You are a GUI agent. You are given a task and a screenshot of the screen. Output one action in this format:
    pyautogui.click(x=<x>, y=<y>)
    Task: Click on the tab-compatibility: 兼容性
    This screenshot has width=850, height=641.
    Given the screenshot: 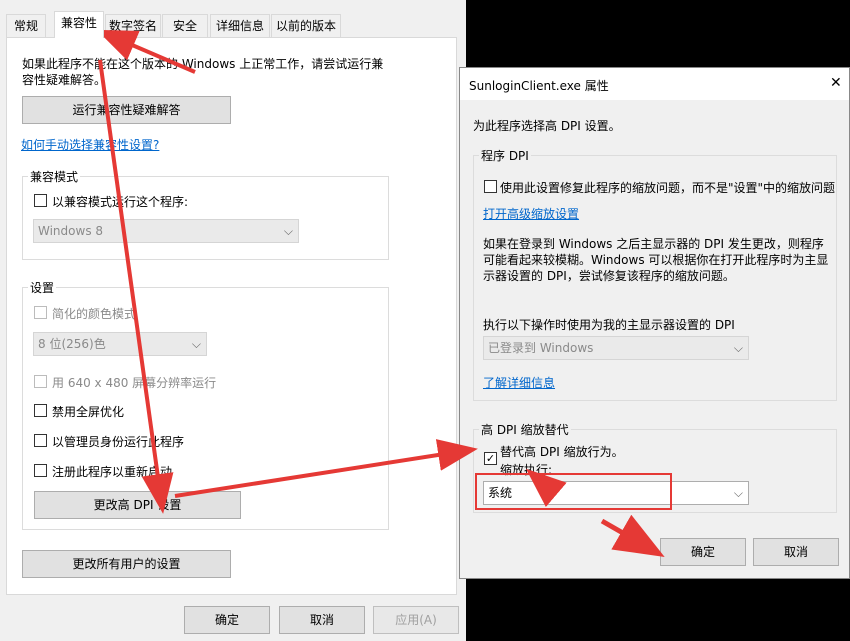 What is the action you would take?
    pyautogui.click(x=79, y=24)
    